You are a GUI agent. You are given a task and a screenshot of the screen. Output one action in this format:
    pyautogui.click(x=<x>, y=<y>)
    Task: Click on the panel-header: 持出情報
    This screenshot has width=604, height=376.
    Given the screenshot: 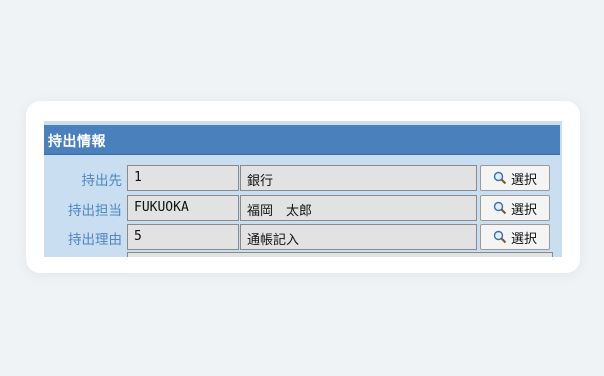 What is the action you would take?
    pyautogui.click(x=302, y=140)
    